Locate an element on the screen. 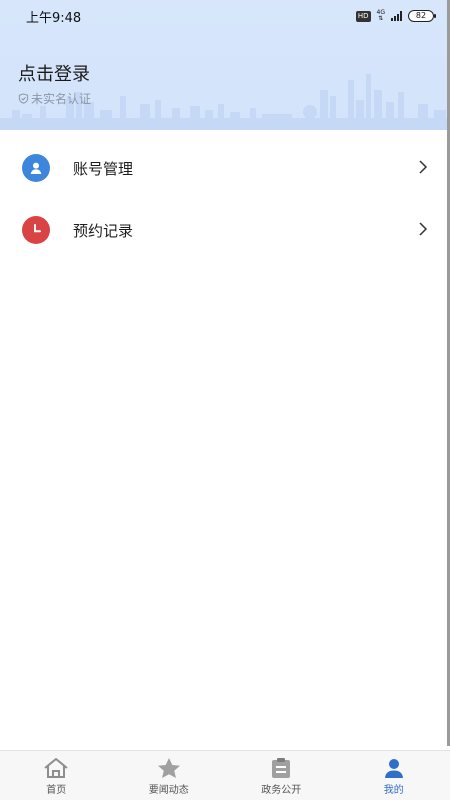  battery-icon: 82 is located at coordinates (422, 16).